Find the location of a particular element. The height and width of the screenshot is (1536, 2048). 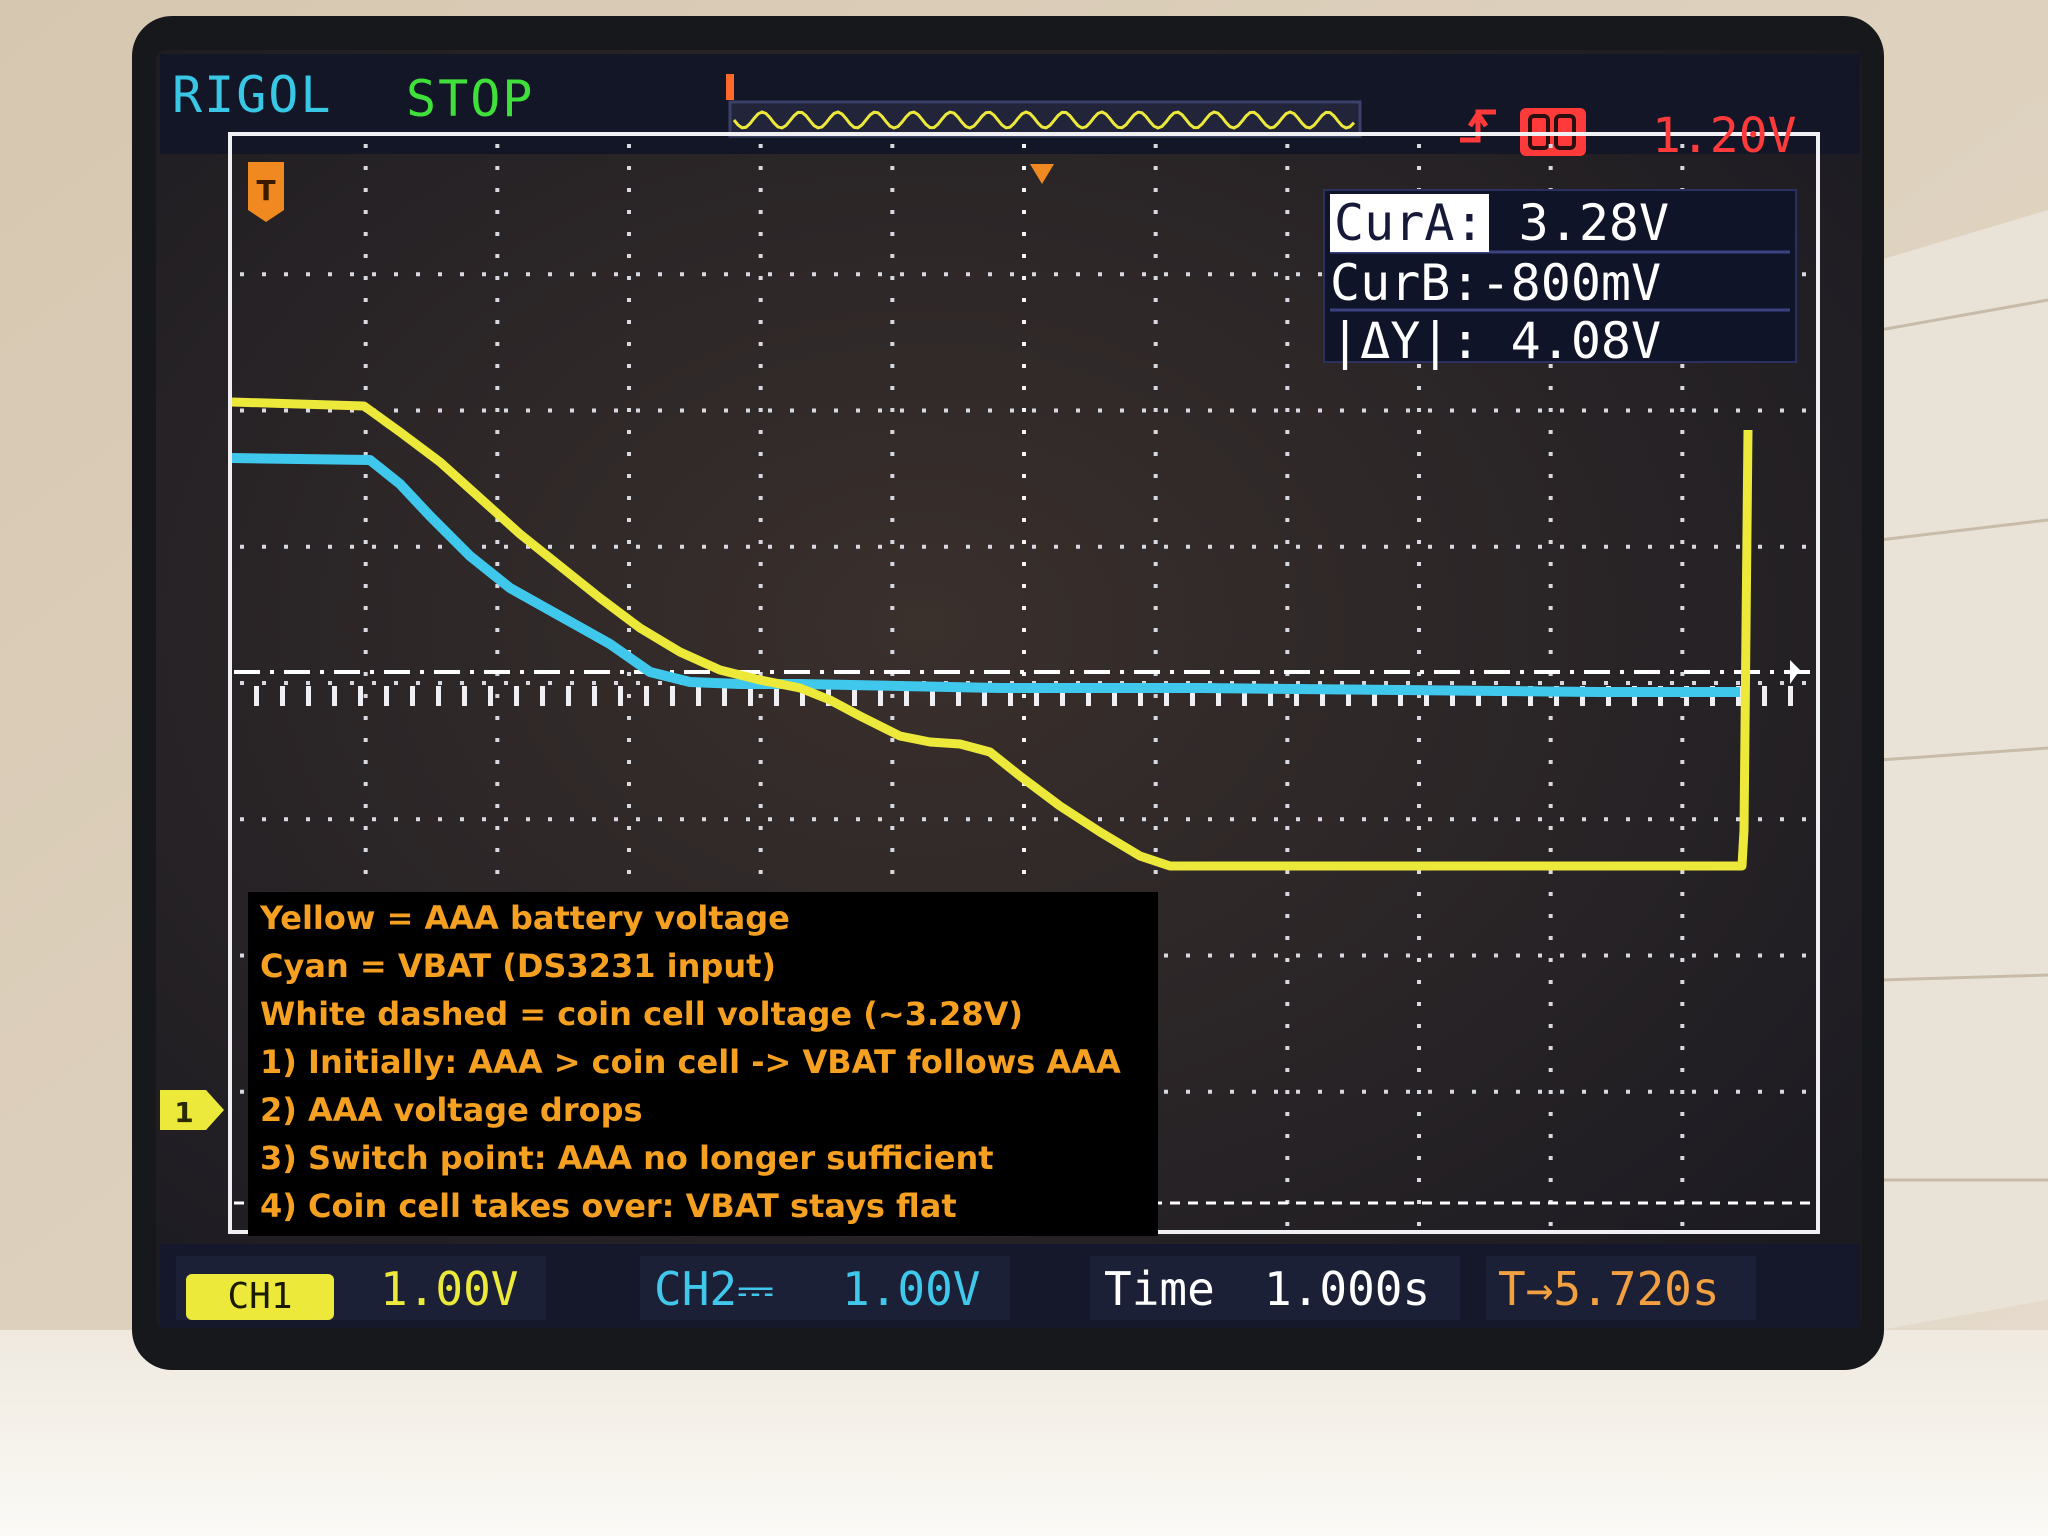

cursor-a-row: CurA: 3.28V is located at coordinates (1499, 223).